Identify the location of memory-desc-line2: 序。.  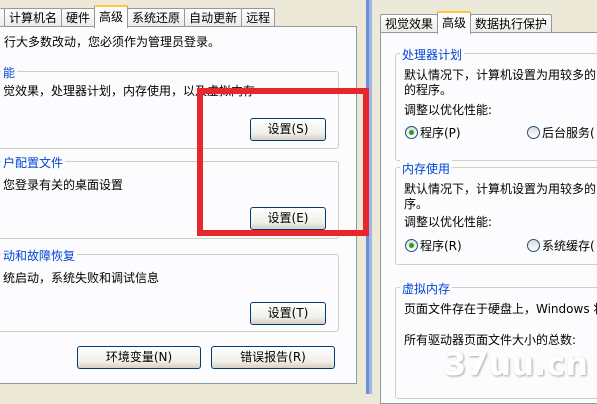
(416, 204).